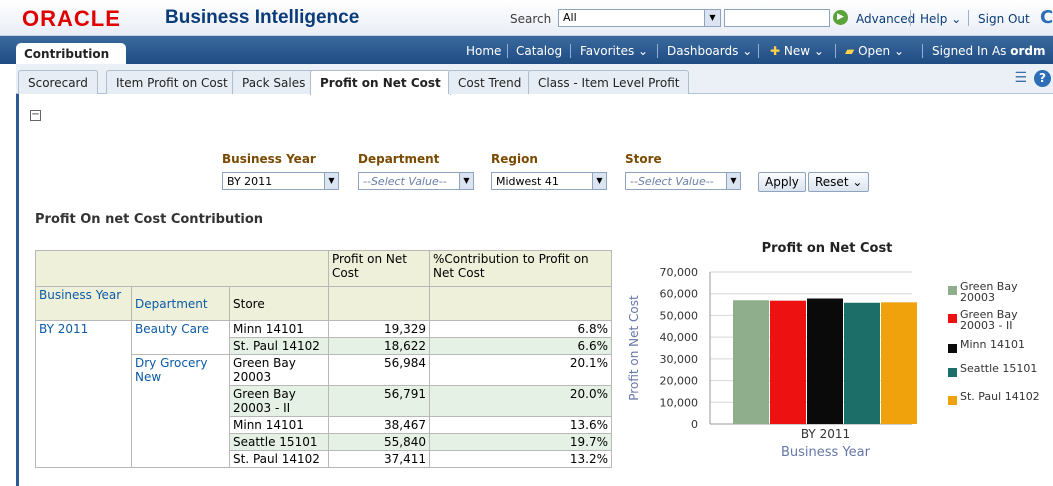 This screenshot has width=1053, height=486. Describe the element at coordinates (172, 82) in the screenshot. I see `tab-item-profit-on-cost: Item Profit on Cost` at that location.